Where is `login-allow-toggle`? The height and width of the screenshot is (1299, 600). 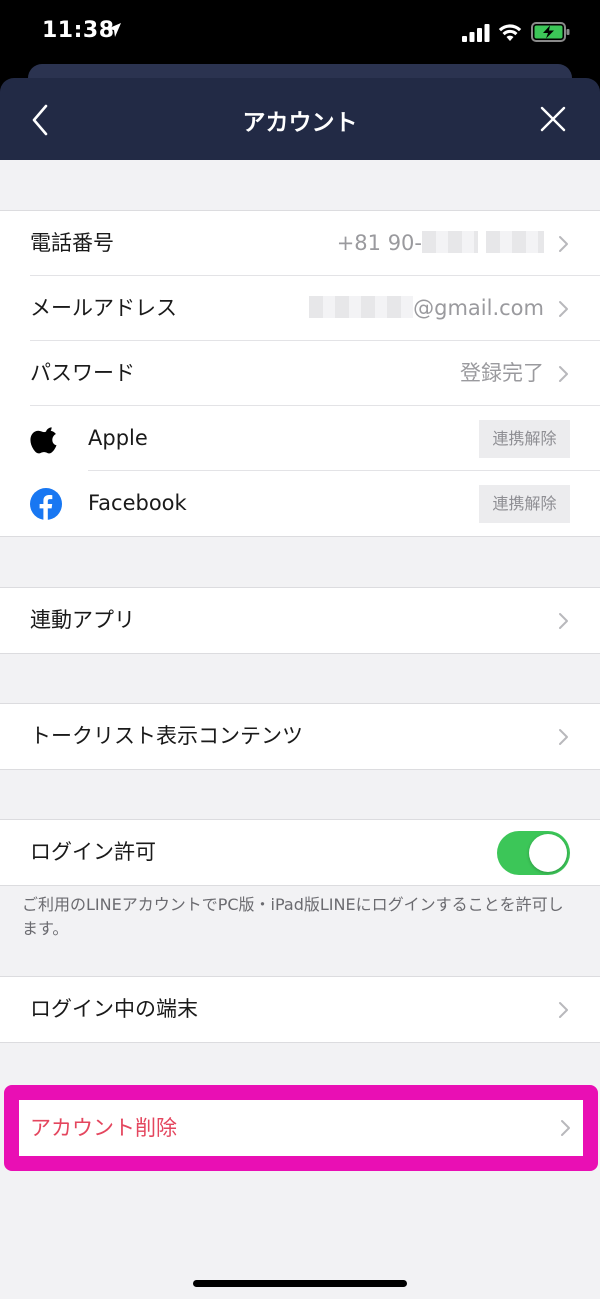 login-allow-toggle is located at coordinates (533, 853).